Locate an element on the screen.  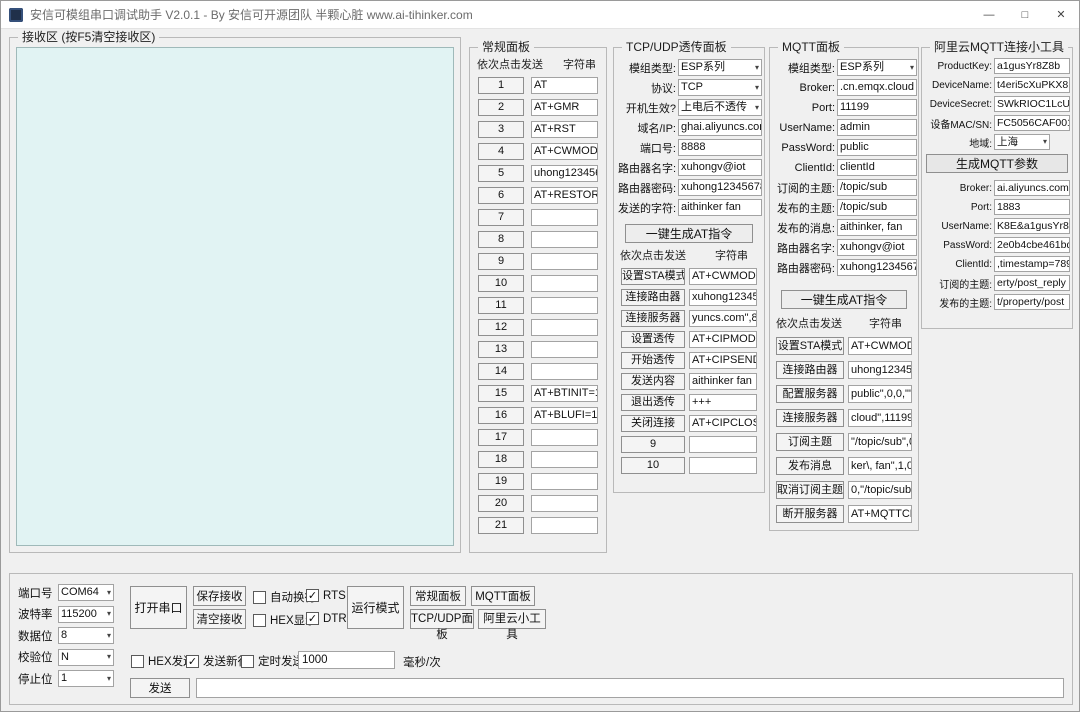
send-step-button: 5 is located at coordinates (501, 173).